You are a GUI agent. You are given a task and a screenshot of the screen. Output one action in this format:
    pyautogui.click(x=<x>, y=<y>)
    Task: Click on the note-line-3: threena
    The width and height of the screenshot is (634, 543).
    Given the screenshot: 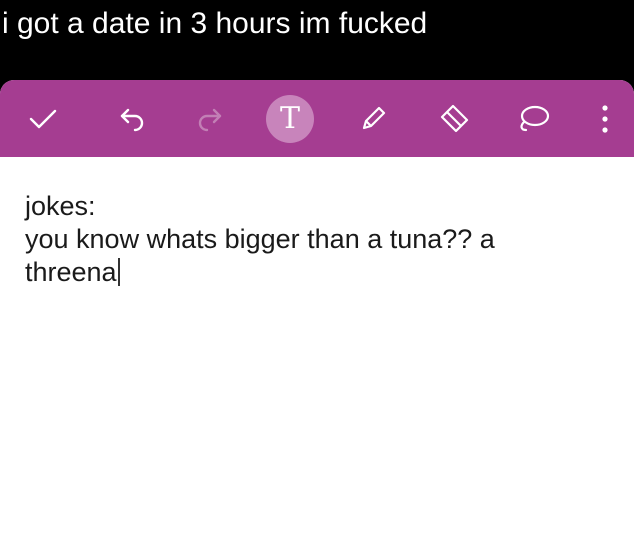 What is the action you would take?
    pyautogui.click(x=325, y=272)
    